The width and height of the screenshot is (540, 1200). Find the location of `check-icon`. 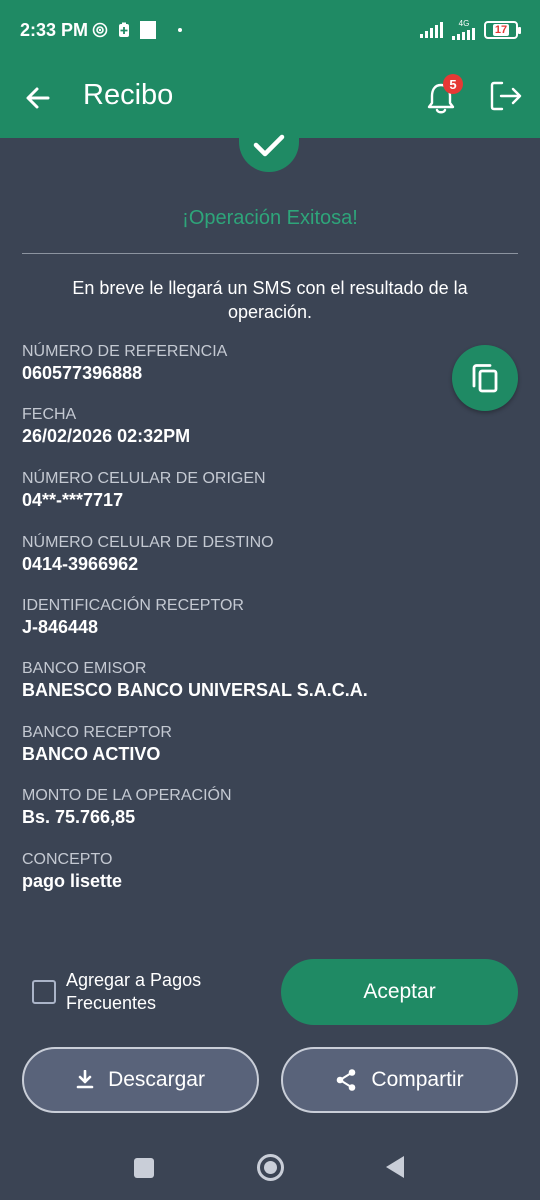

check-icon is located at coordinates (269, 145).